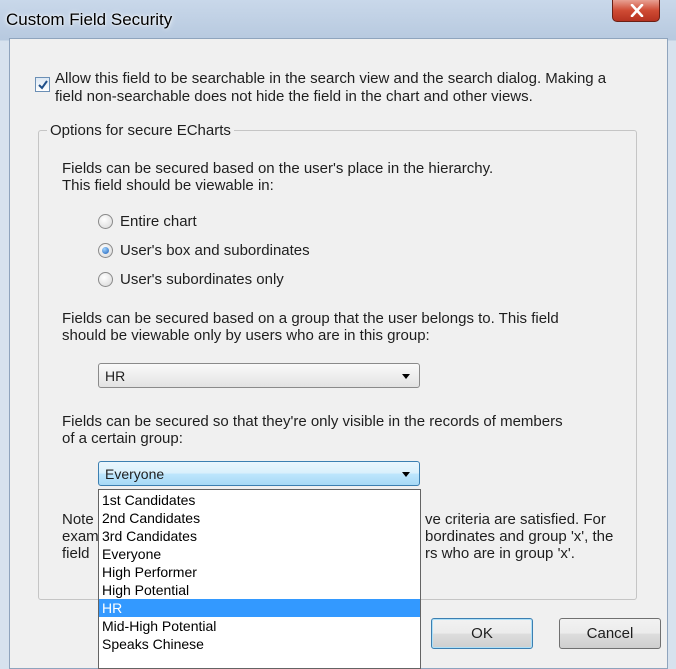 The height and width of the screenshot is (669, 676). What do you see at coordinates (105, 221) in the screenshot?
I see `radio-entire-chart` at bounding box center [105, 221].